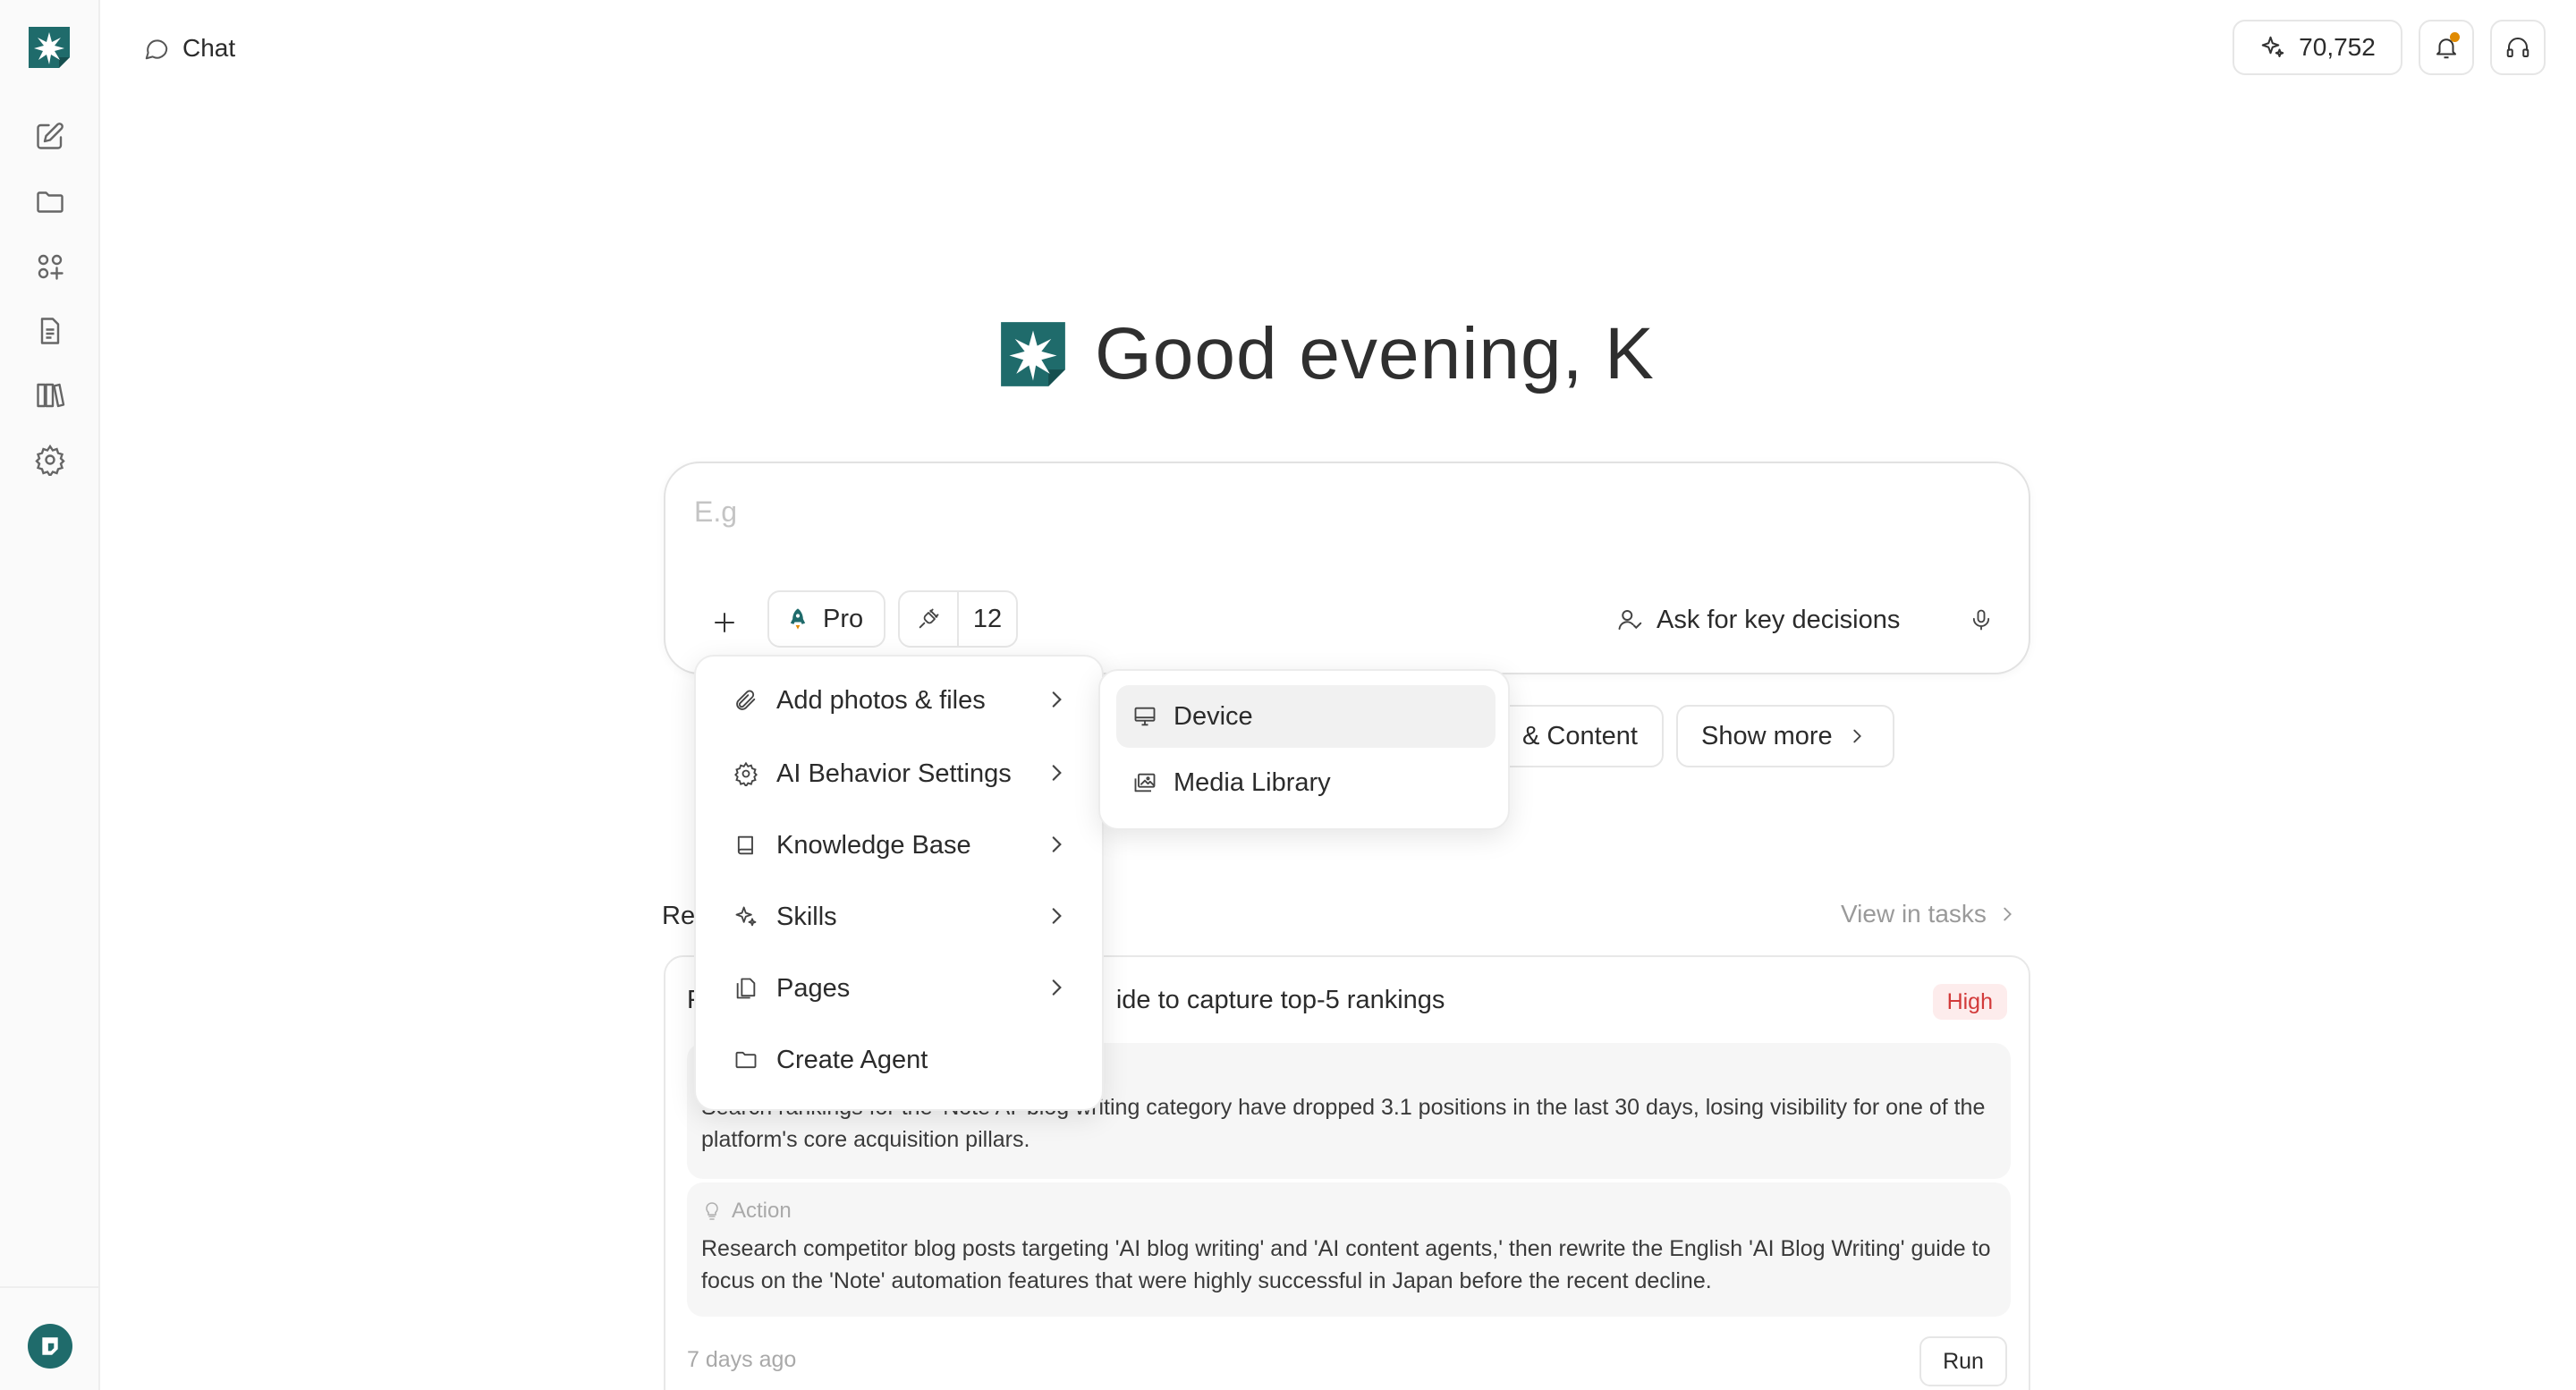  I want to click on task-timestamp: 7 days ago, so click(742, 1359).